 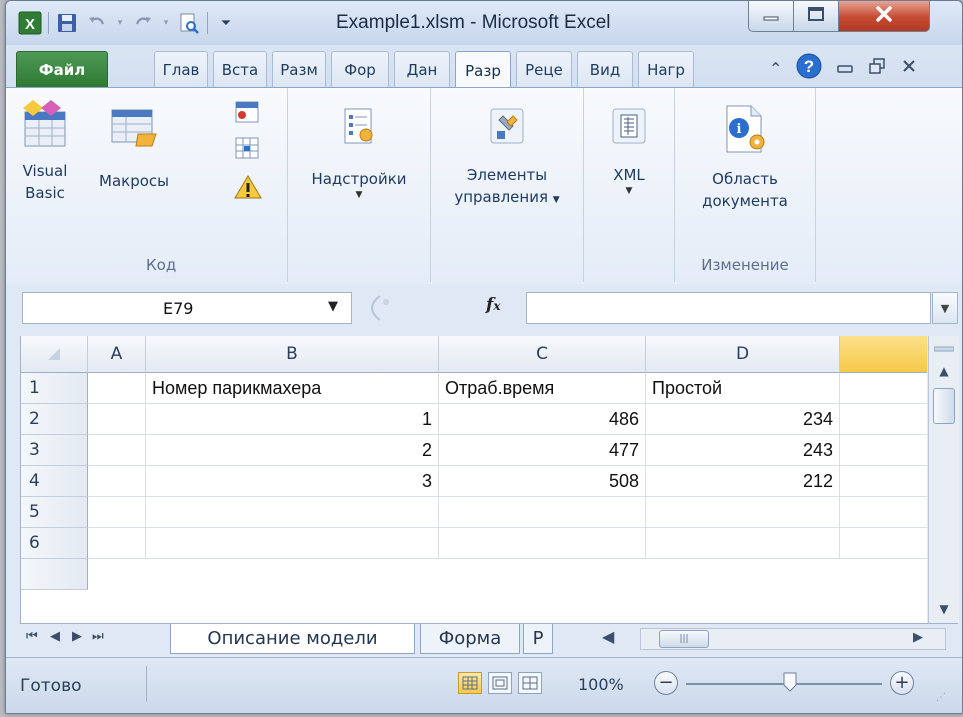 What do you see at coordinates (359, 153) in the screenshot?
I see `addins-button: Надстройки ▼` at bounding box center [359, 153].